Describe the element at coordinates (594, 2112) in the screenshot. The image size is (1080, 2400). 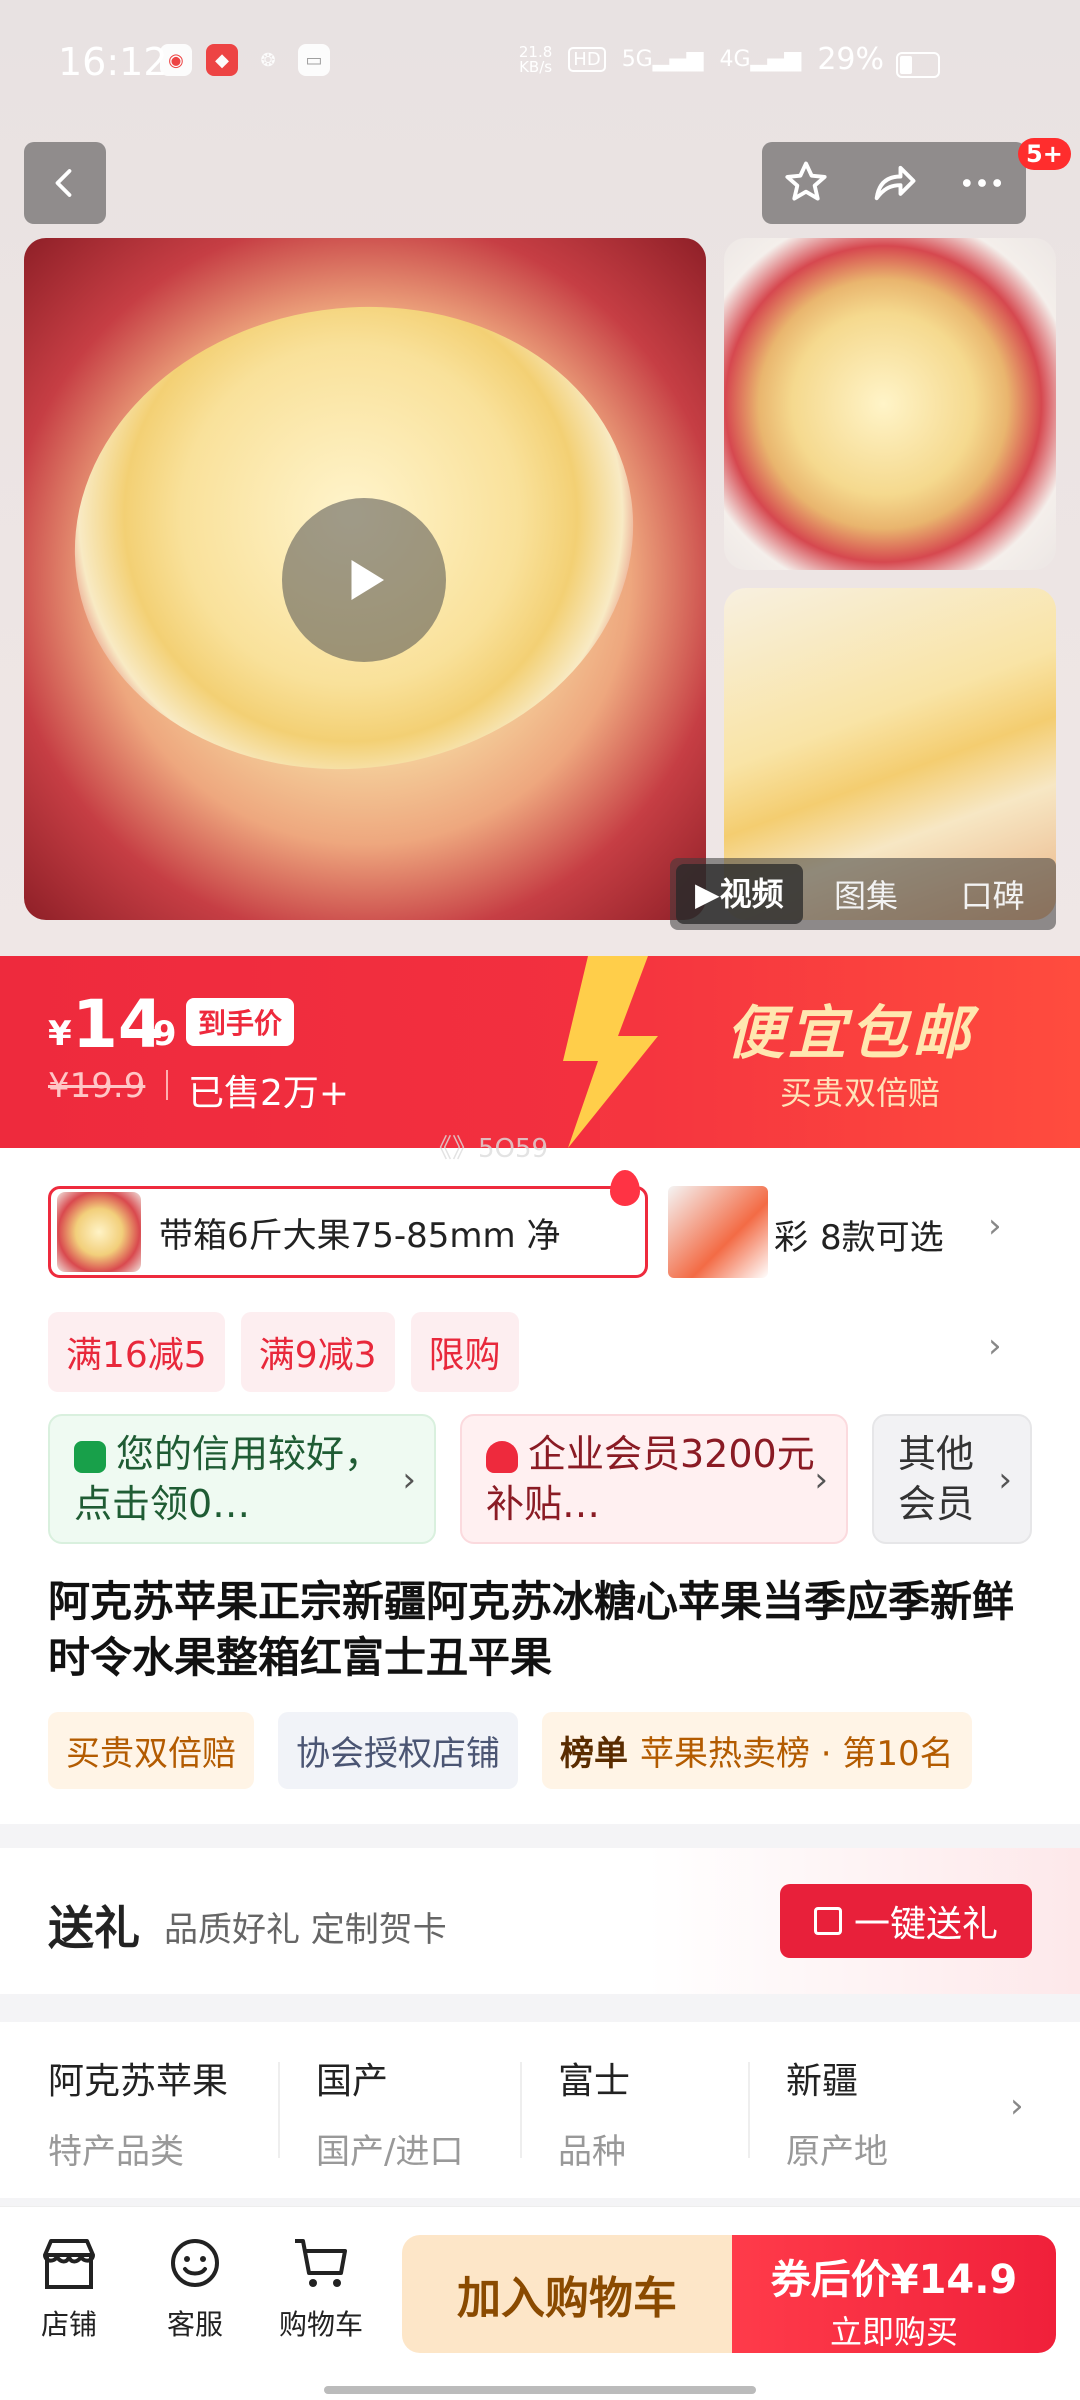
I see `spec-item: 富士 品种` at that location.